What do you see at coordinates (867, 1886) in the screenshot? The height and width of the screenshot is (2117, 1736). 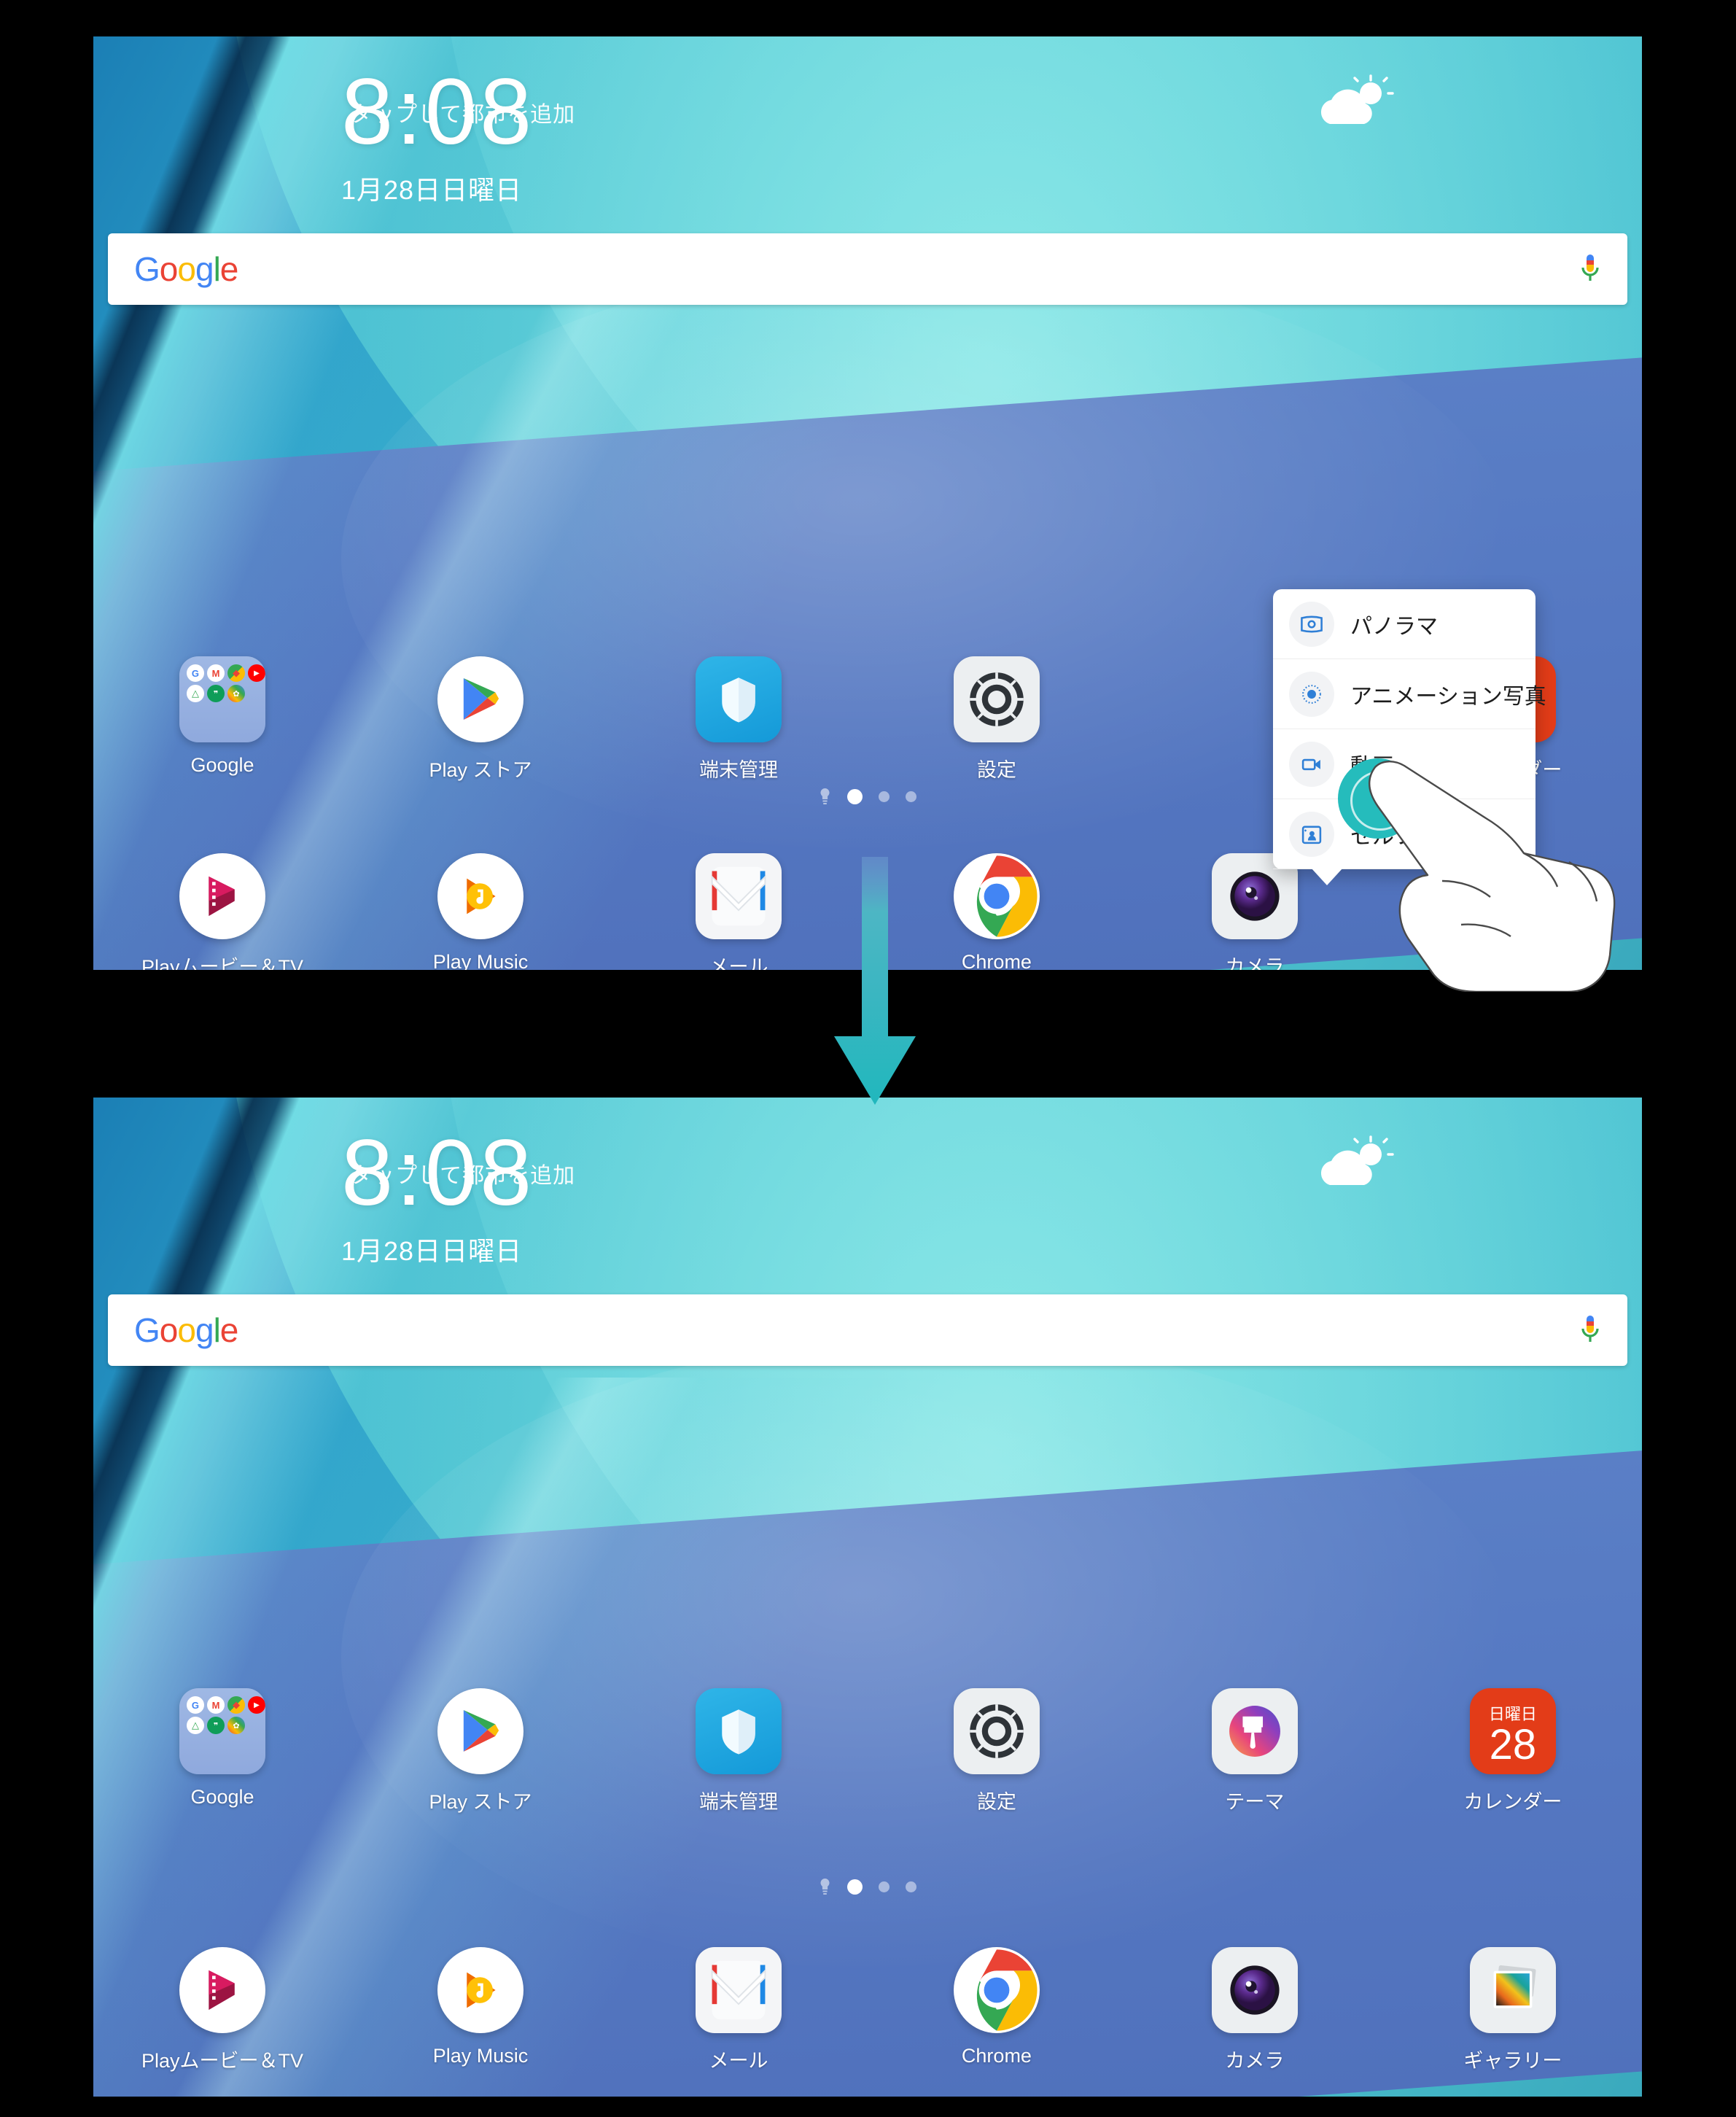 I see `page-indicator-bottom` at bounding box center [867, 1886].